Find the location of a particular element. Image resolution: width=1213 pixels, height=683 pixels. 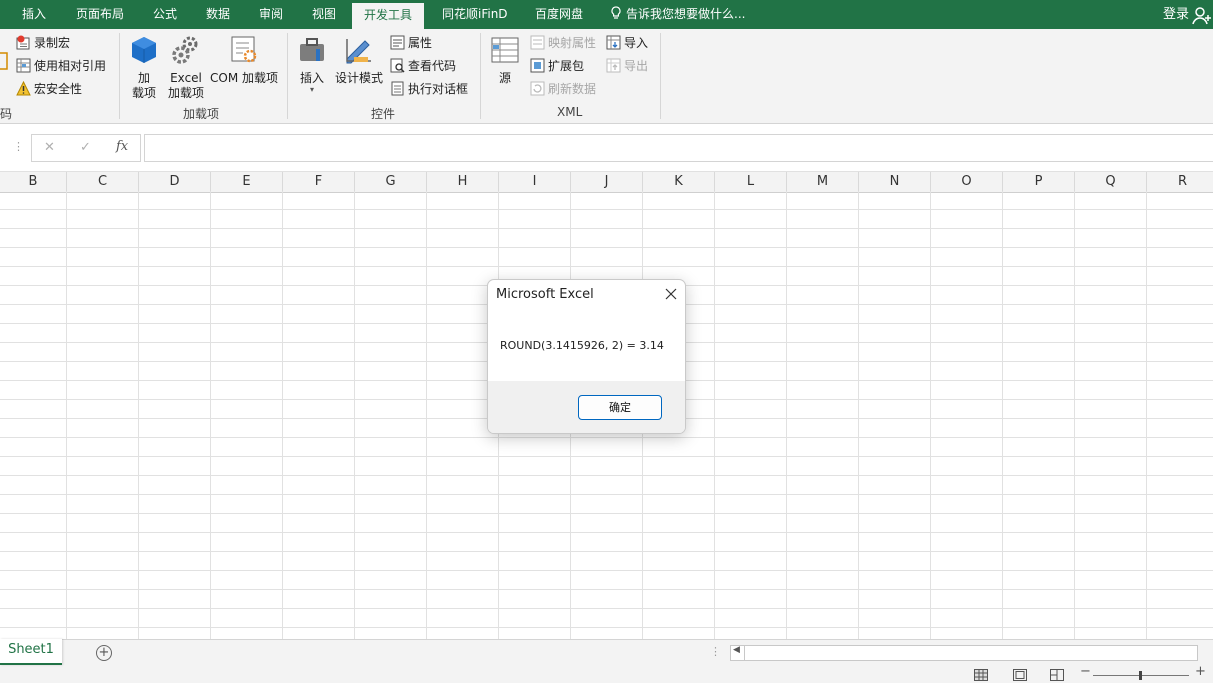

zoom-slider-thumb is located at coordinates (1140, 675).